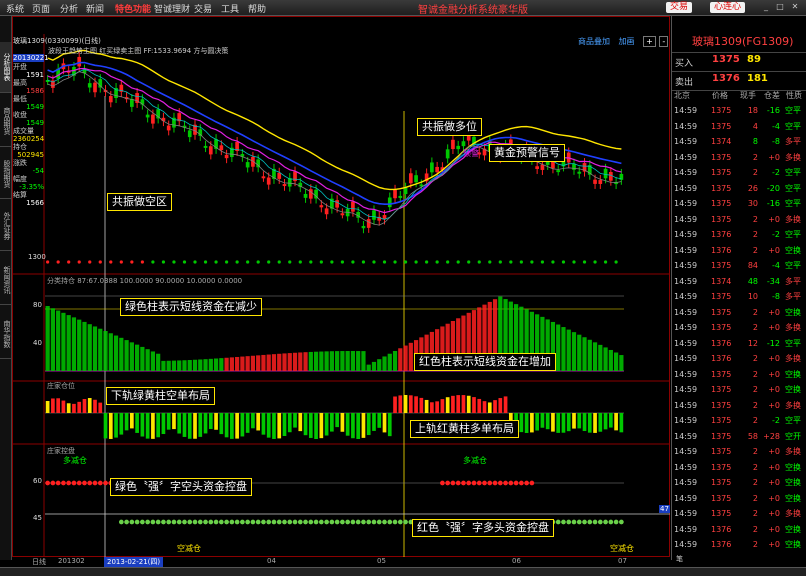 This screenshot has width=806, height=576. I want to click on zoom-out-icon: -, so click(664, 41).